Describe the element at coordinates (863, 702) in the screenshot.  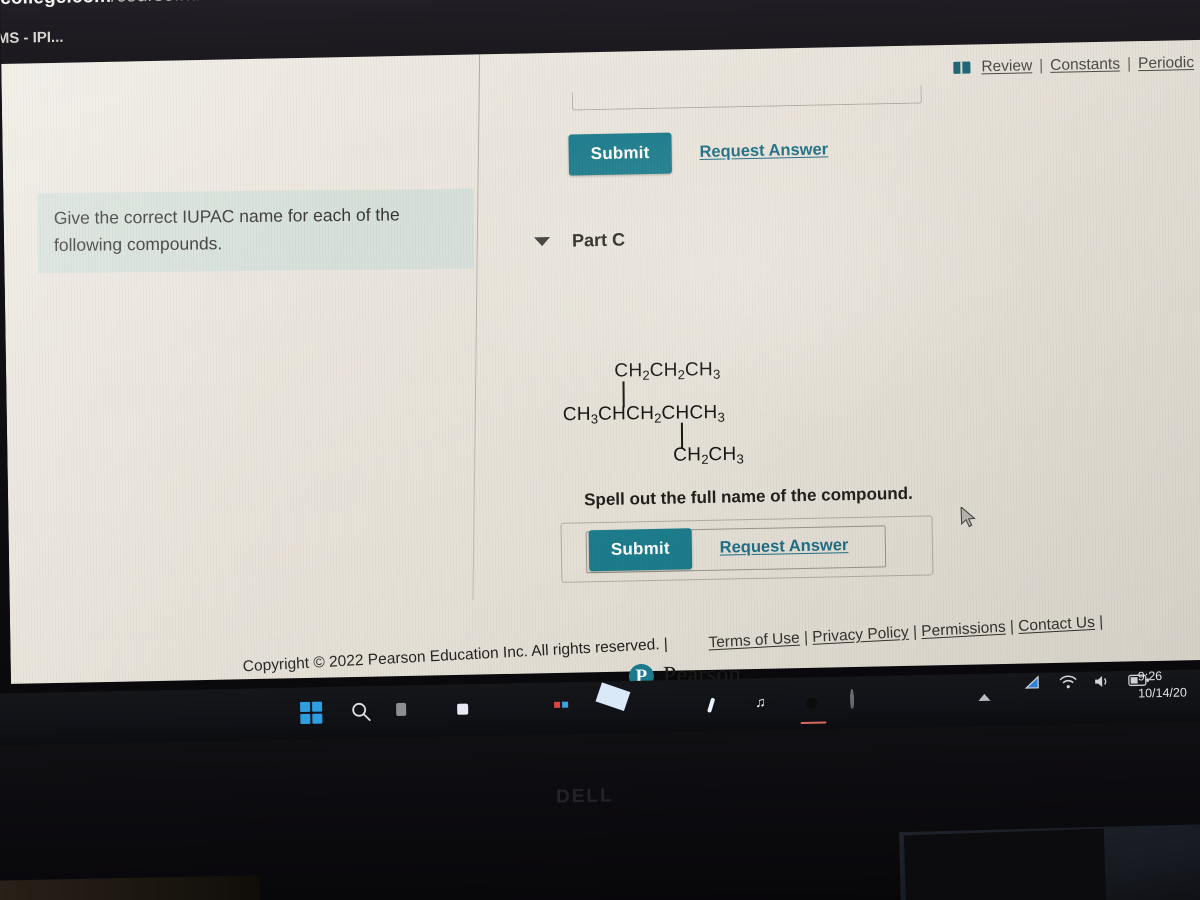
I see `partial-app-icon` at that location.